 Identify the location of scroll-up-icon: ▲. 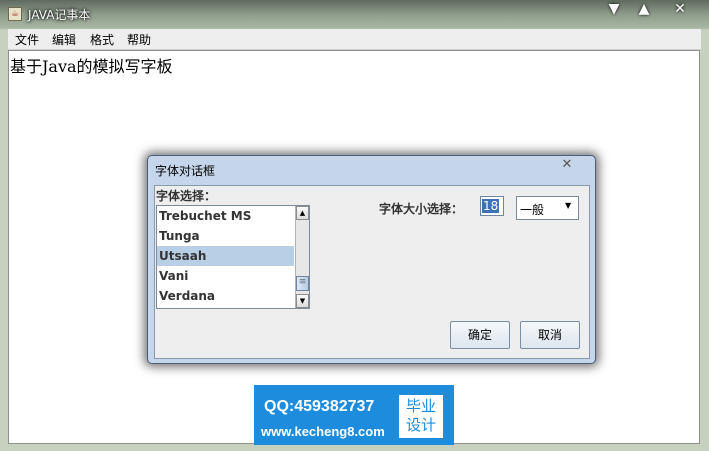
(302, 213).